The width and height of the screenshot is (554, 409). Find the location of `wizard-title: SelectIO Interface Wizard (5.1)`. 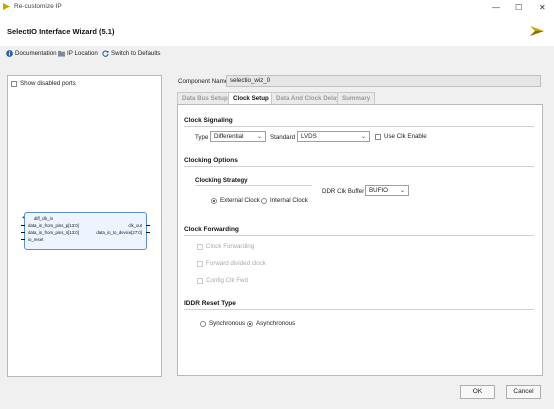

wizard-title: SelectIO Interface Wizard (5.1) is located at coordinates (61, 31).